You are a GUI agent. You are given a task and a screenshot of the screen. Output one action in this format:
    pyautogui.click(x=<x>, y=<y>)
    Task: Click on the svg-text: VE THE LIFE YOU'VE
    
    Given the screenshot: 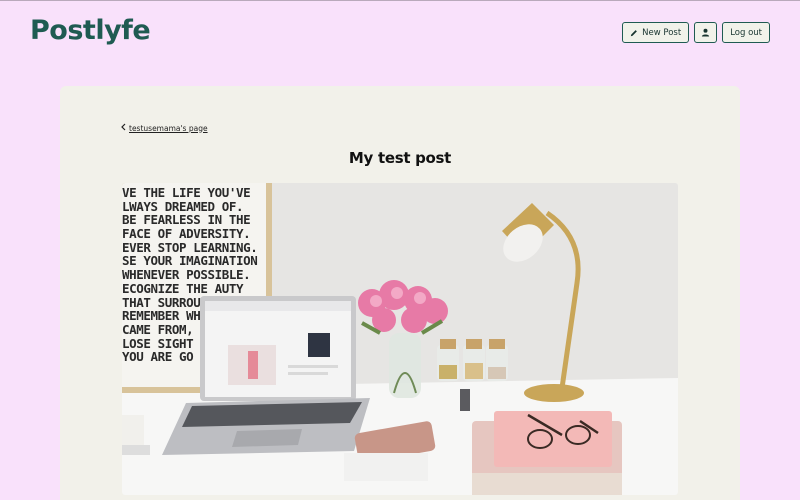 What is the action you would take?
    pyautogui.click(x=186, y=192)
    